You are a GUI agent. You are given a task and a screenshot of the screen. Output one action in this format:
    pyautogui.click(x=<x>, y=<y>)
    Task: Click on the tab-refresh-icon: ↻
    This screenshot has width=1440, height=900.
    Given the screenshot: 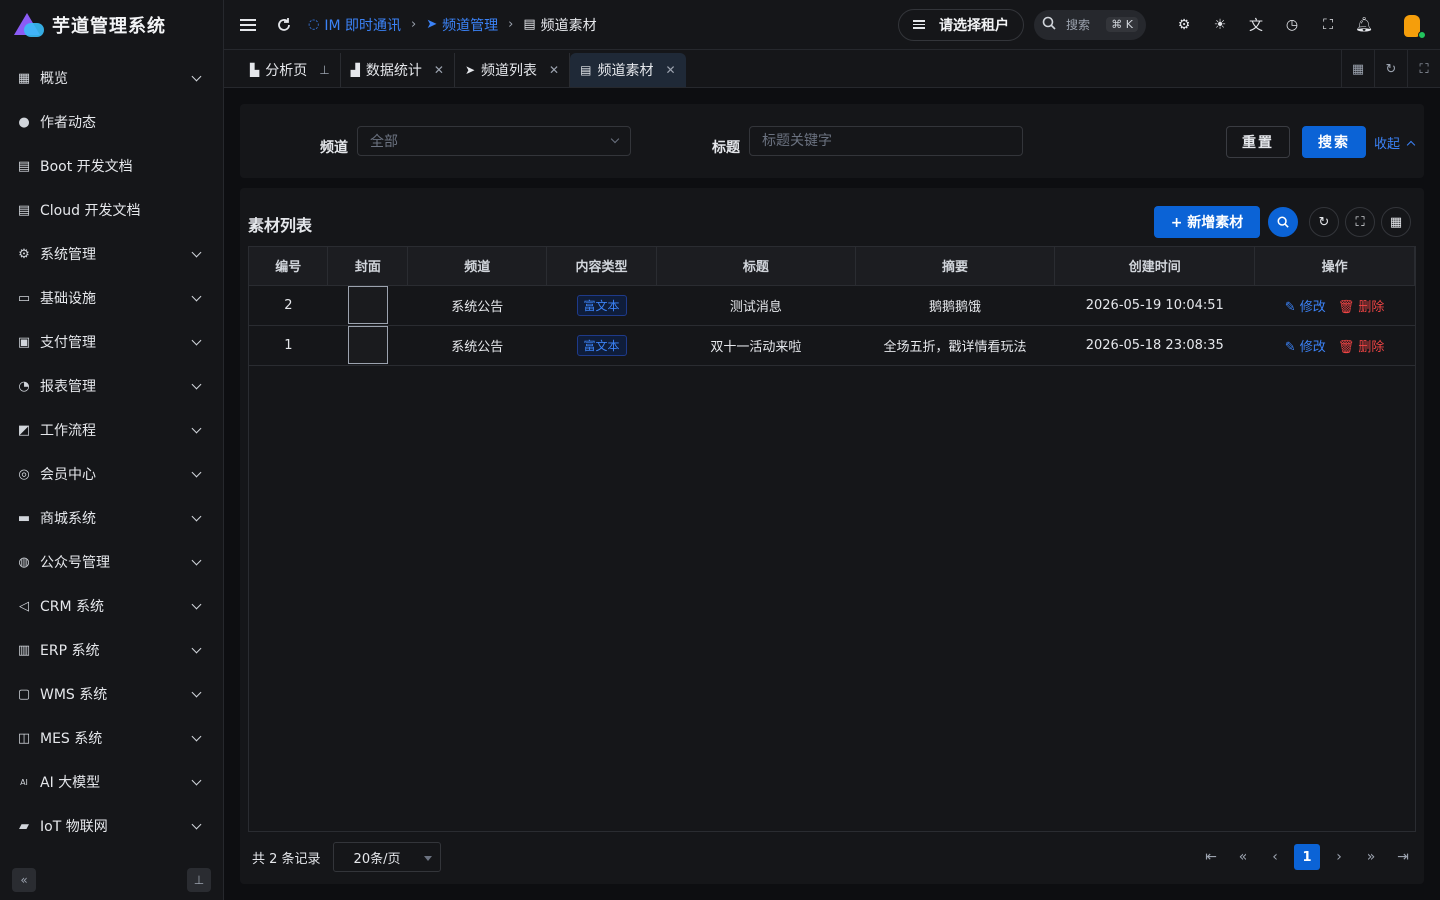 What is the action you would take?
    pyautogui.click(x=1390, y=69)
    